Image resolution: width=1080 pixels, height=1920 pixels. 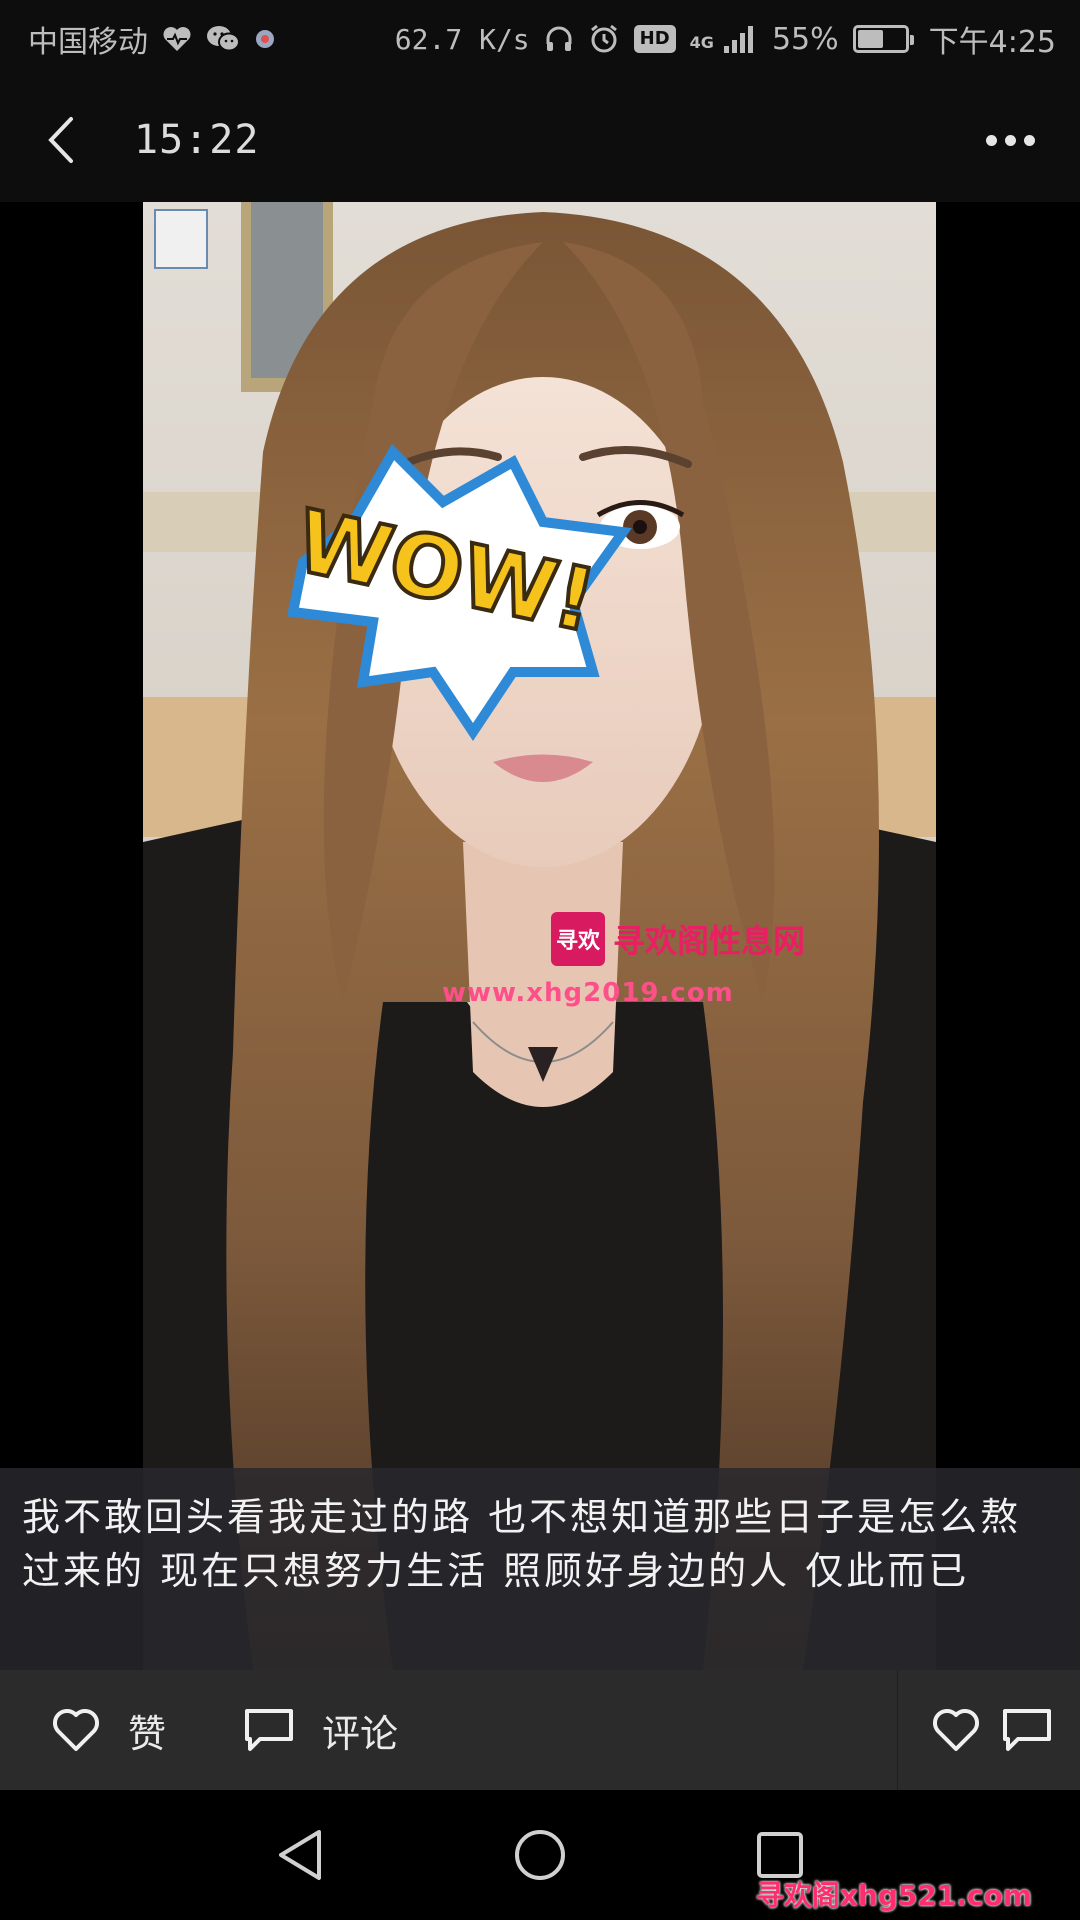 I want to click on net-speed-label: 62.7 K/s, so click(x=462, y=39).